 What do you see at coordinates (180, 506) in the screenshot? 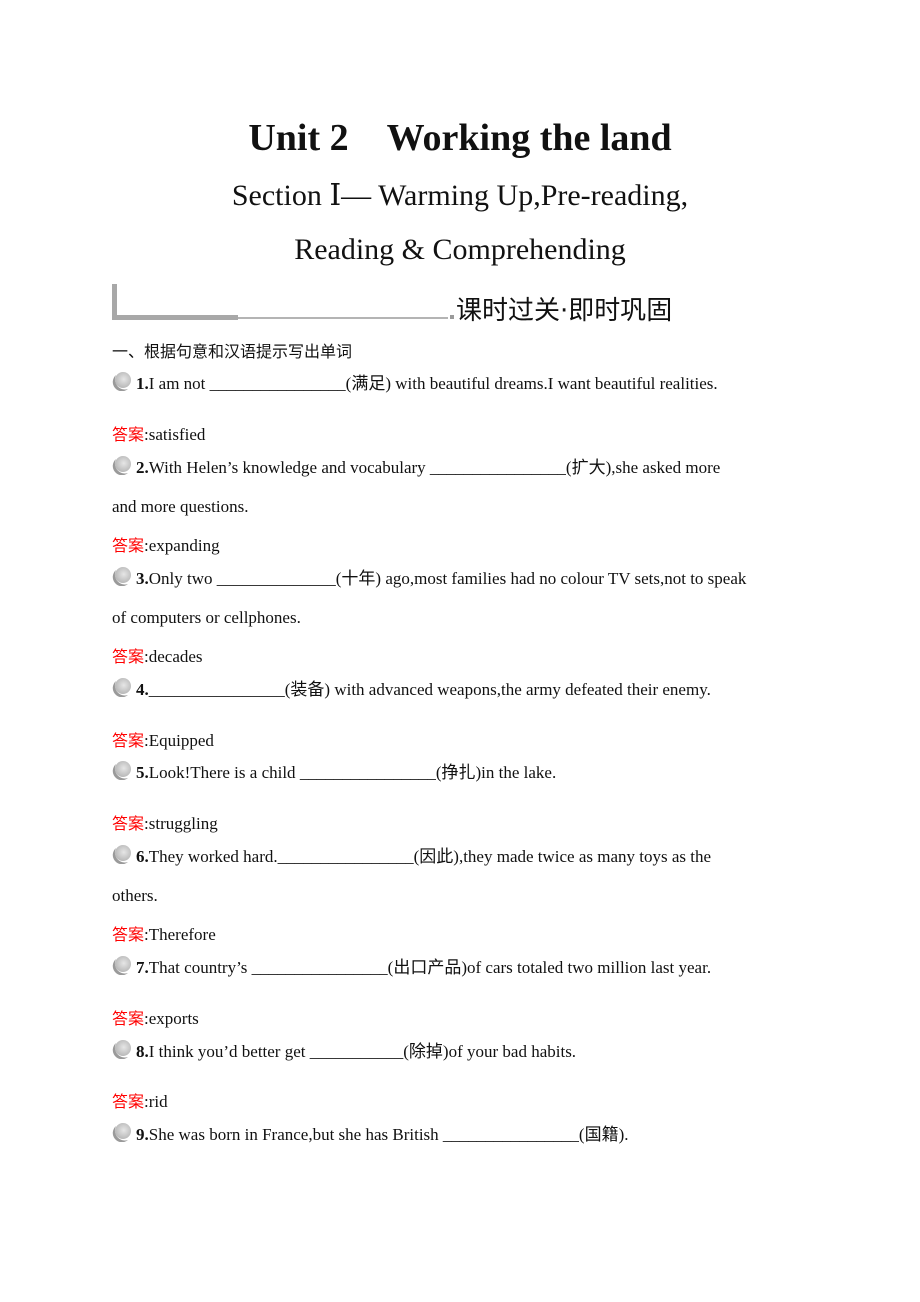
I see `question-continuation: and more questions.` at bounding box center [180, 506].